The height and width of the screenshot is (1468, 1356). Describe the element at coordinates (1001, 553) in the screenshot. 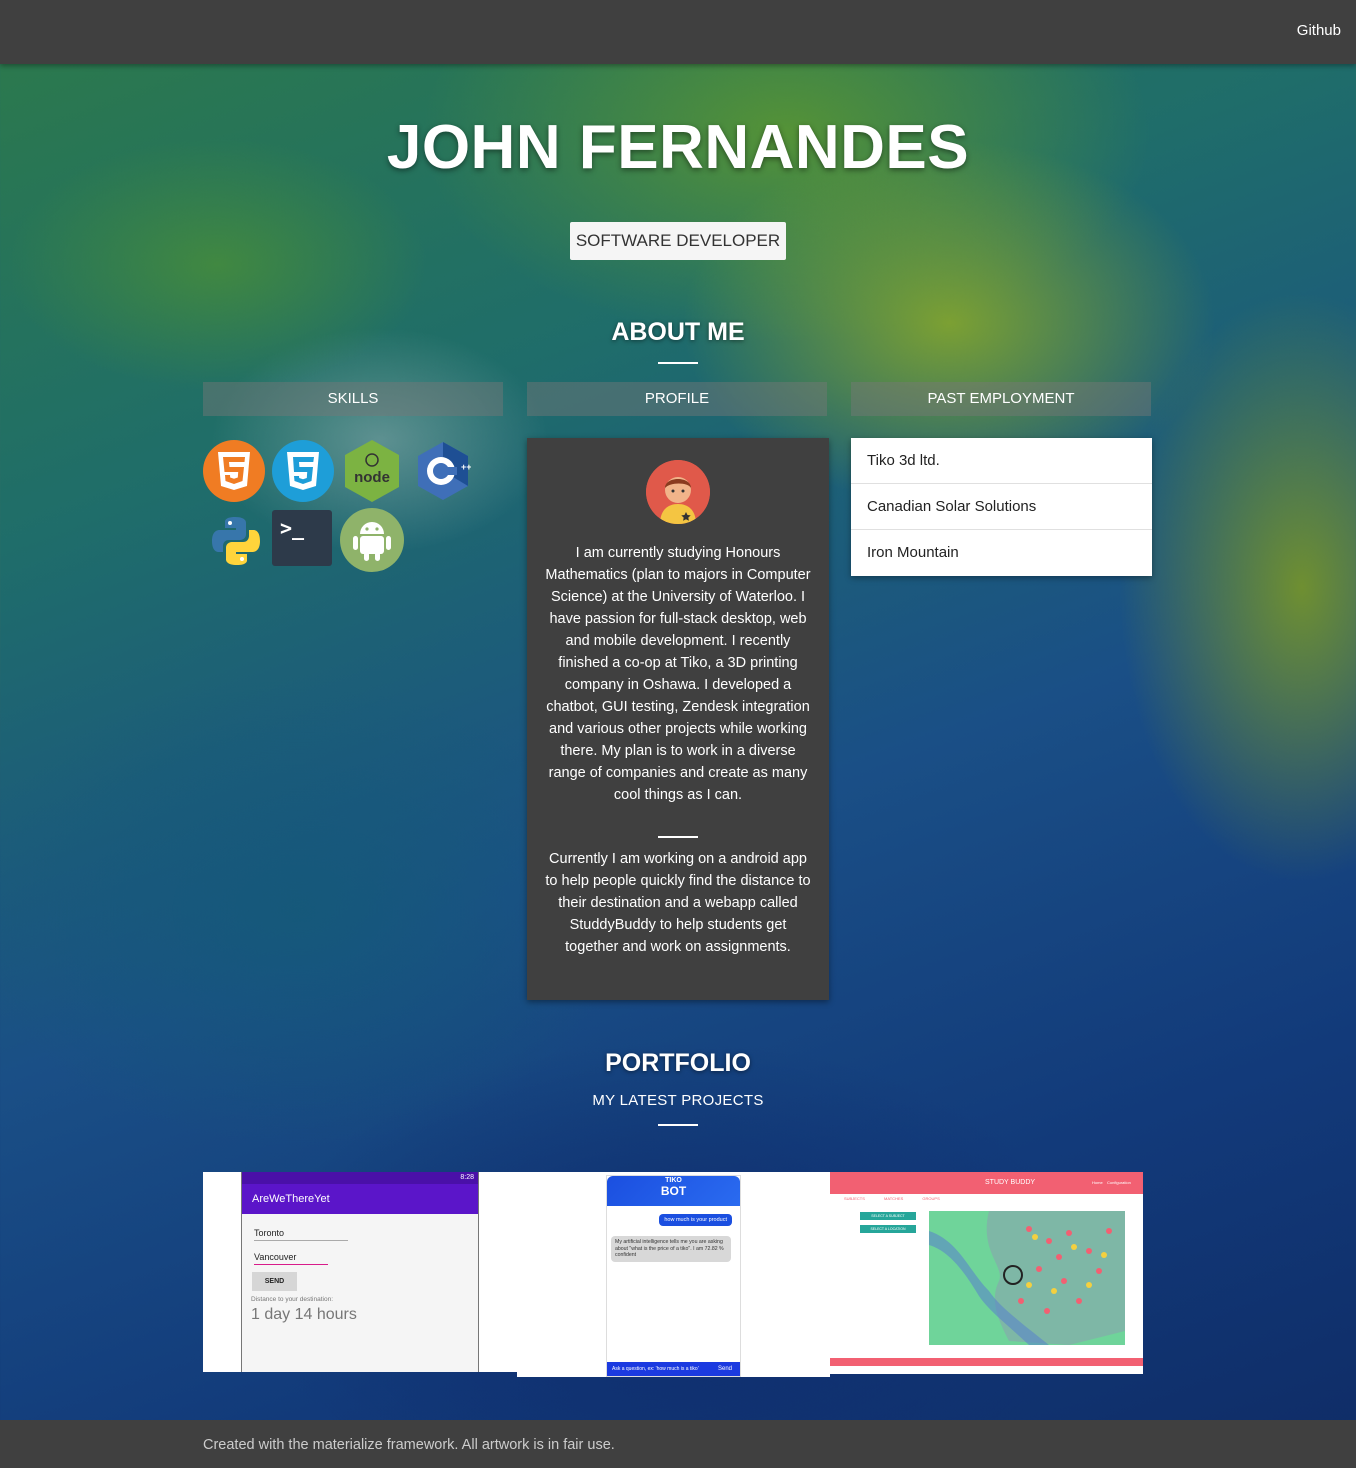

I see `employment-item: Iron Mountain` at that location.